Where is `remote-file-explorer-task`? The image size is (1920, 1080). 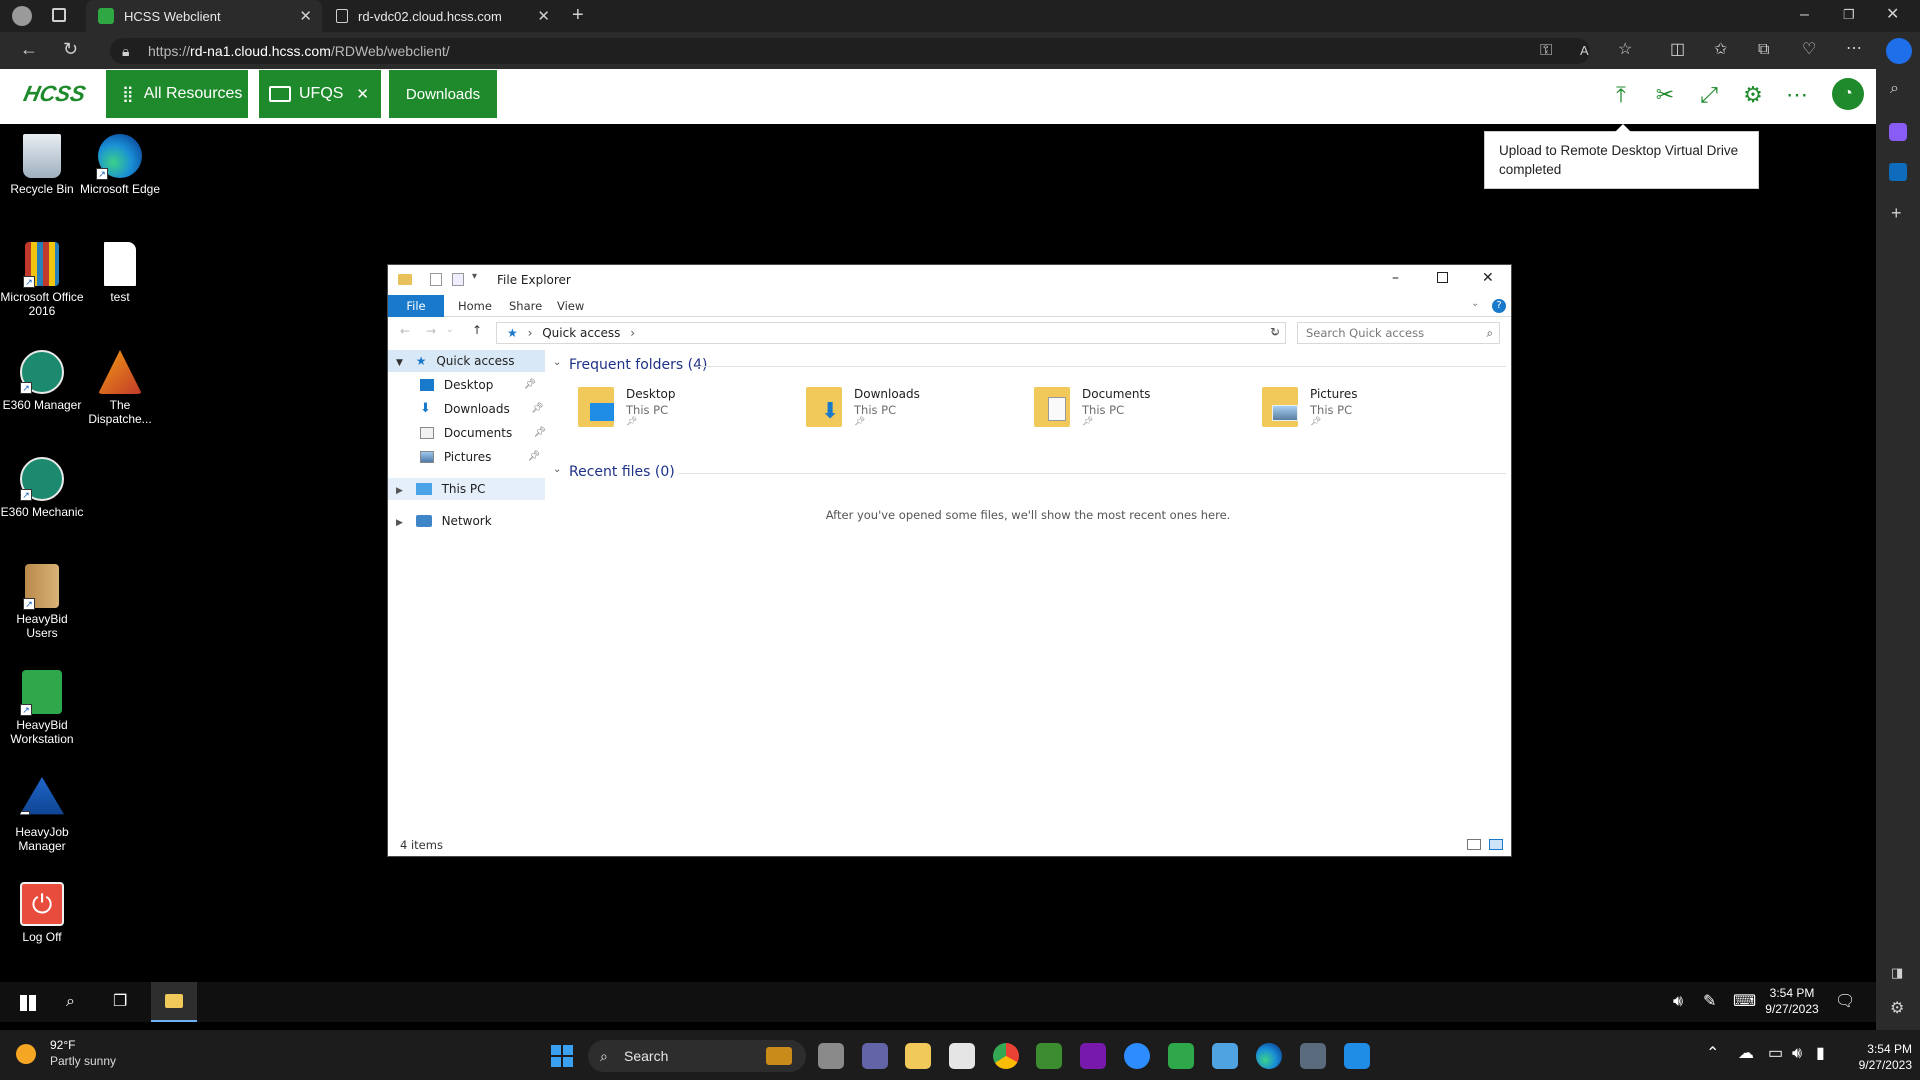 remote-file-explorer-task is located at coordinates (174, 1002).